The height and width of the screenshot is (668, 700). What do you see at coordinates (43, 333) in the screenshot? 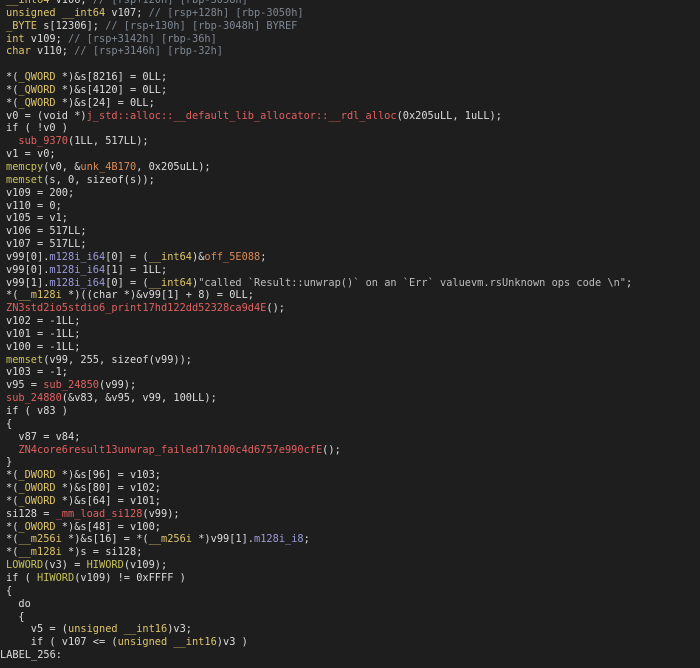
I see `code-token-text: v101 = -1LL;` at bounding box center [43, 333].